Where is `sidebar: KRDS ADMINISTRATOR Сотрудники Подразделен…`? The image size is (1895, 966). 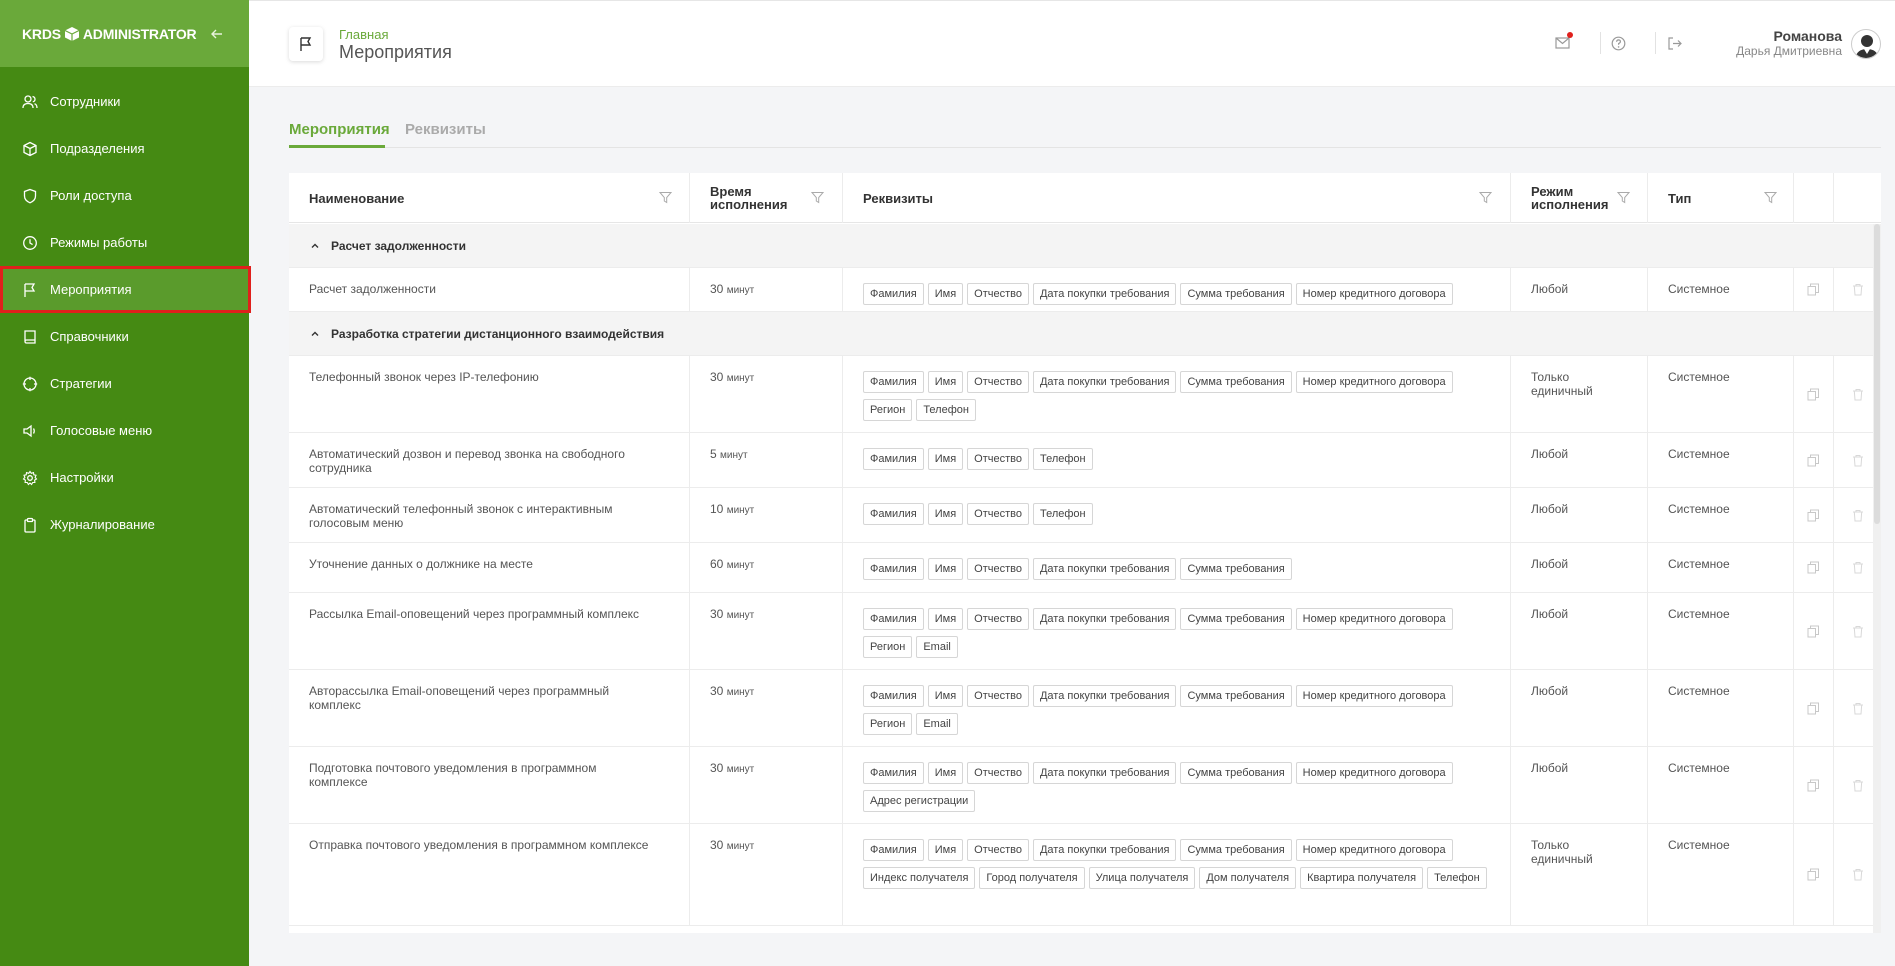 sidebar: KRDS ADMINISTRATOR Сотрудники Подразделен… is located at coordinates (125, 483).